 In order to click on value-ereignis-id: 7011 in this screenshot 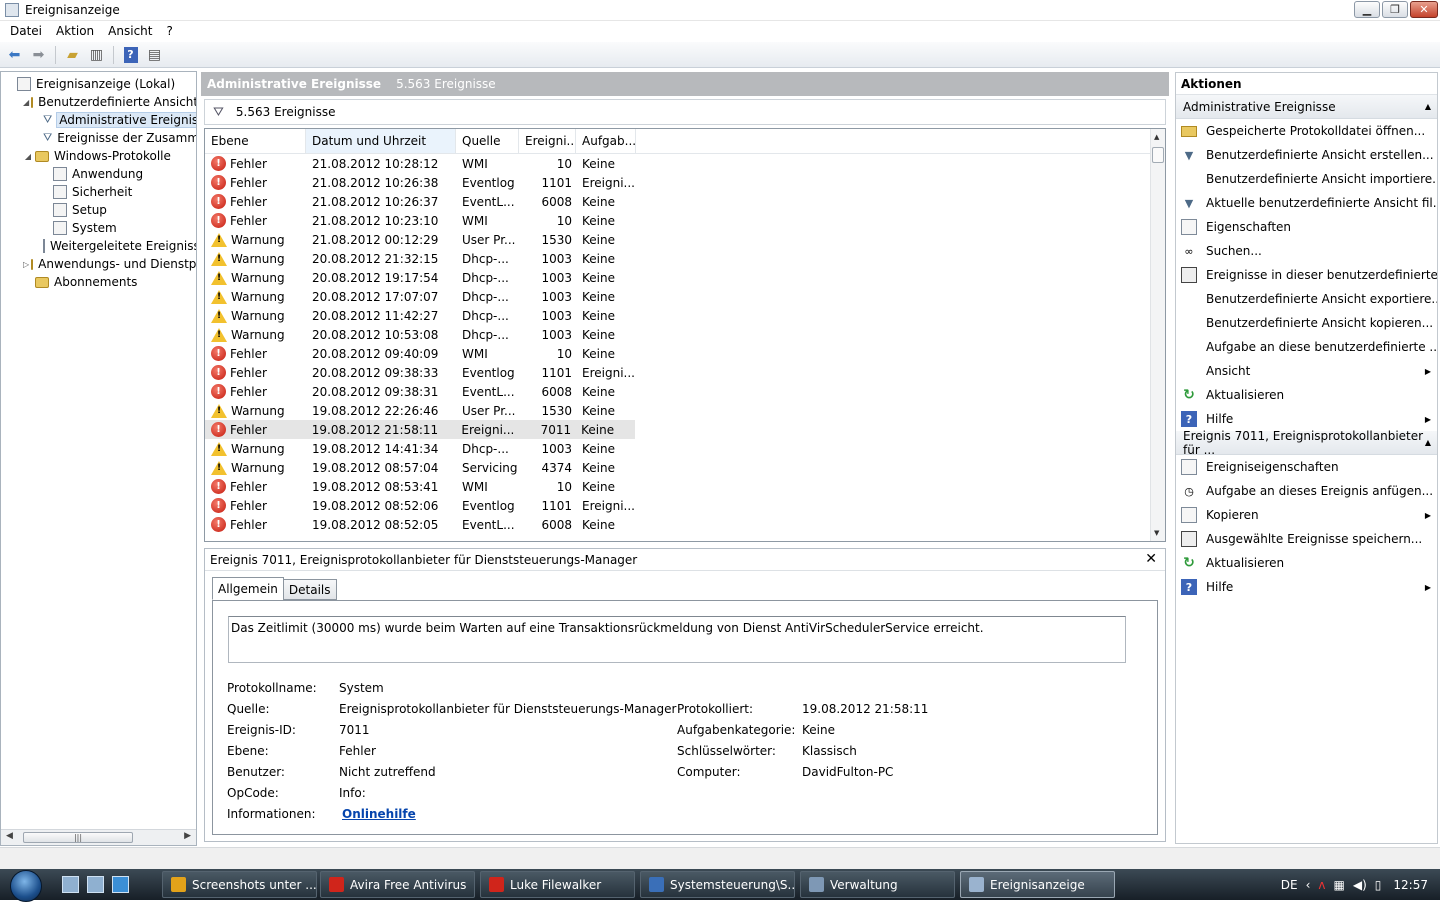, I will do `click(354, 730)`.